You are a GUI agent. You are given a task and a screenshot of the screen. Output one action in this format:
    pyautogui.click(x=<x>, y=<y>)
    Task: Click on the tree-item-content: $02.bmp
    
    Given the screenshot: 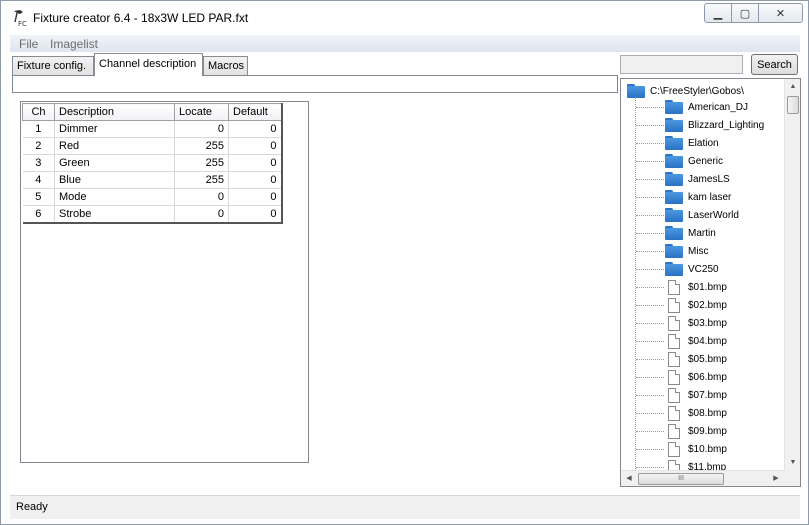 What is the action you would take?
    pyautogui.click(x=696, y=305)
    